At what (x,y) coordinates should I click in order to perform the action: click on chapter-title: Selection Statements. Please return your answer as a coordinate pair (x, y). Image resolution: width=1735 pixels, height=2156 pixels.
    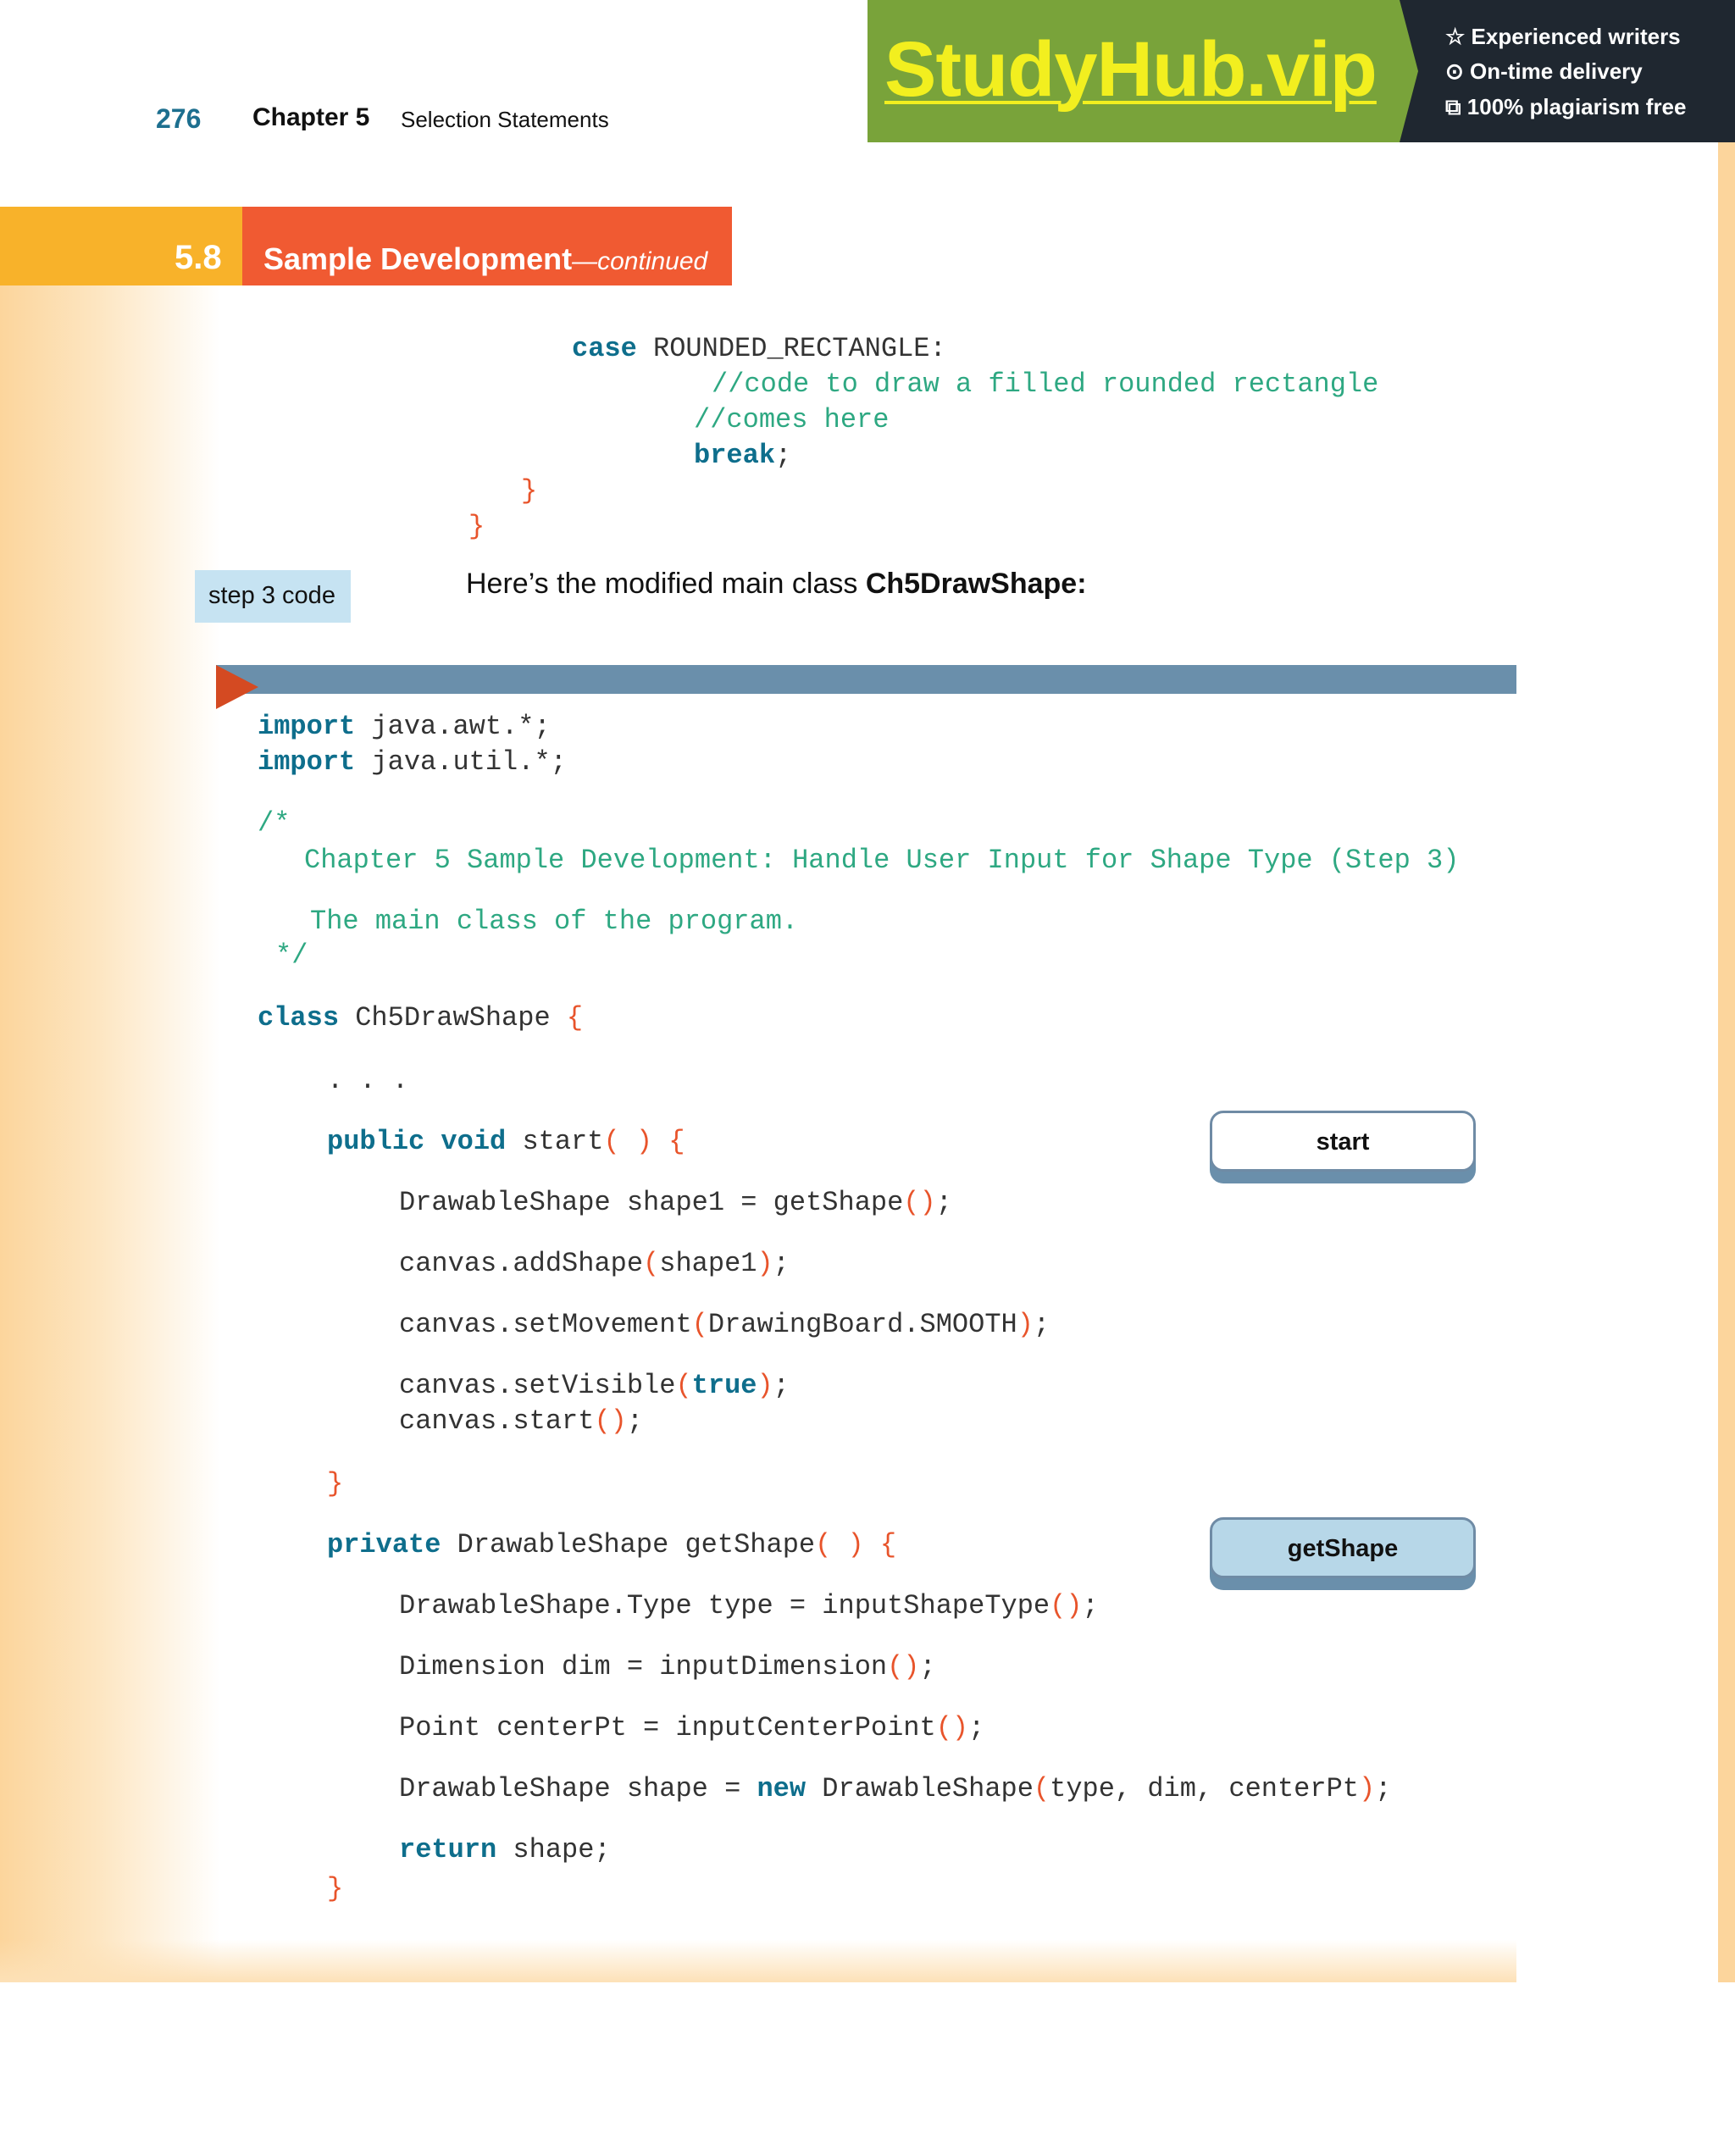
    Looking at the image, I should click on (505, 119).